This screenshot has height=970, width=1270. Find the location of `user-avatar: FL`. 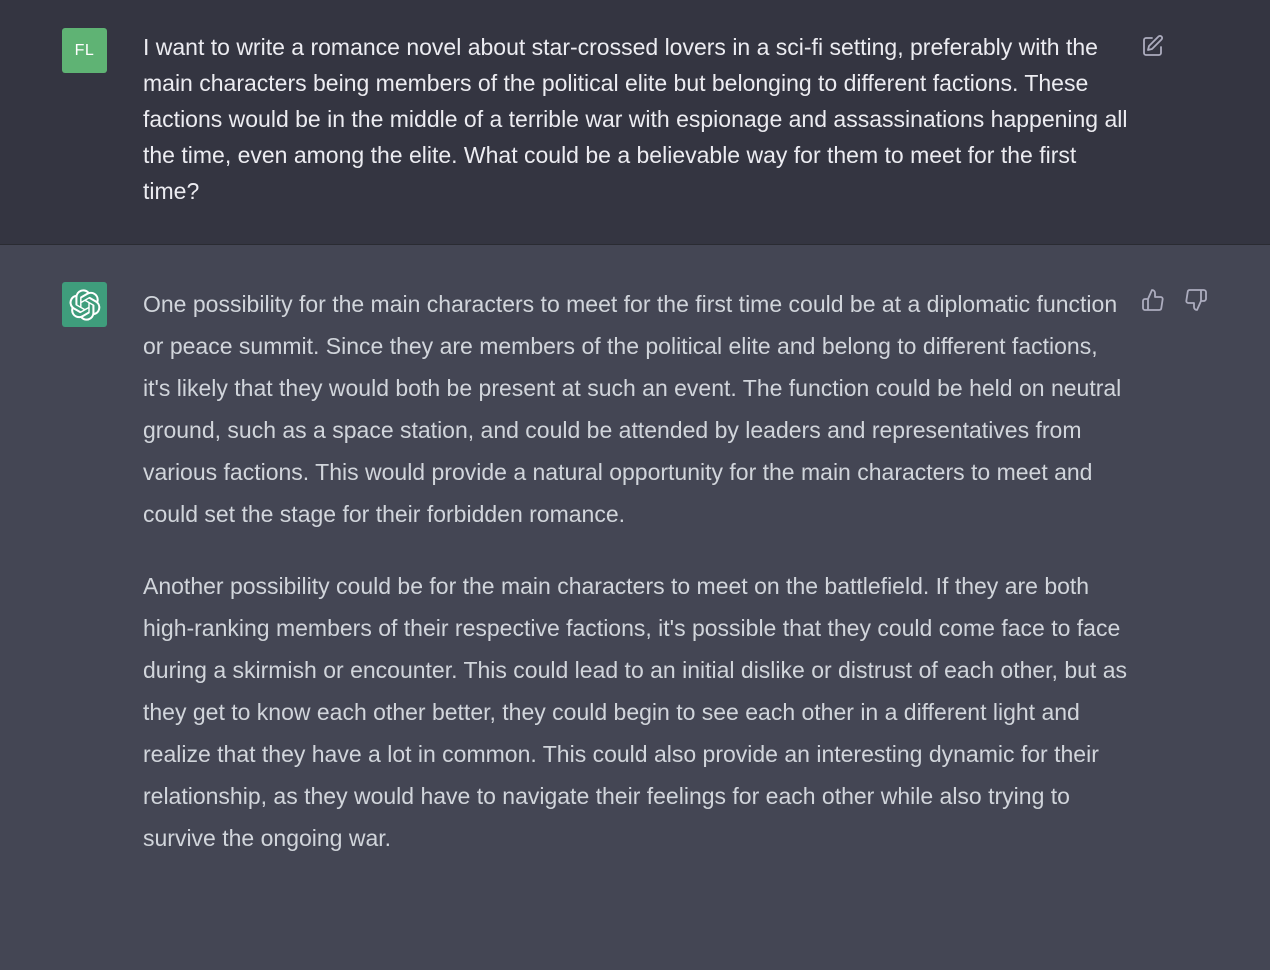

user-avatar: FL is located at coordinates (84, 50).